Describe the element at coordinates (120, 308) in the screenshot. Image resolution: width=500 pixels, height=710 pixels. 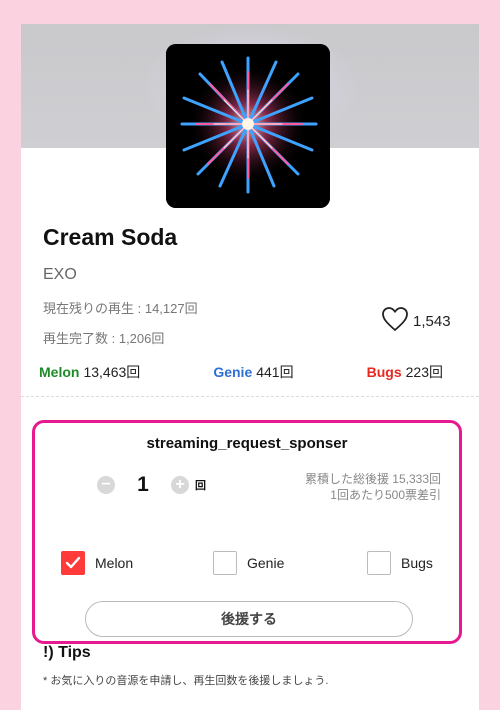
I see `remaining-plays: 現在残りの再生 : 14,127回` at that location.